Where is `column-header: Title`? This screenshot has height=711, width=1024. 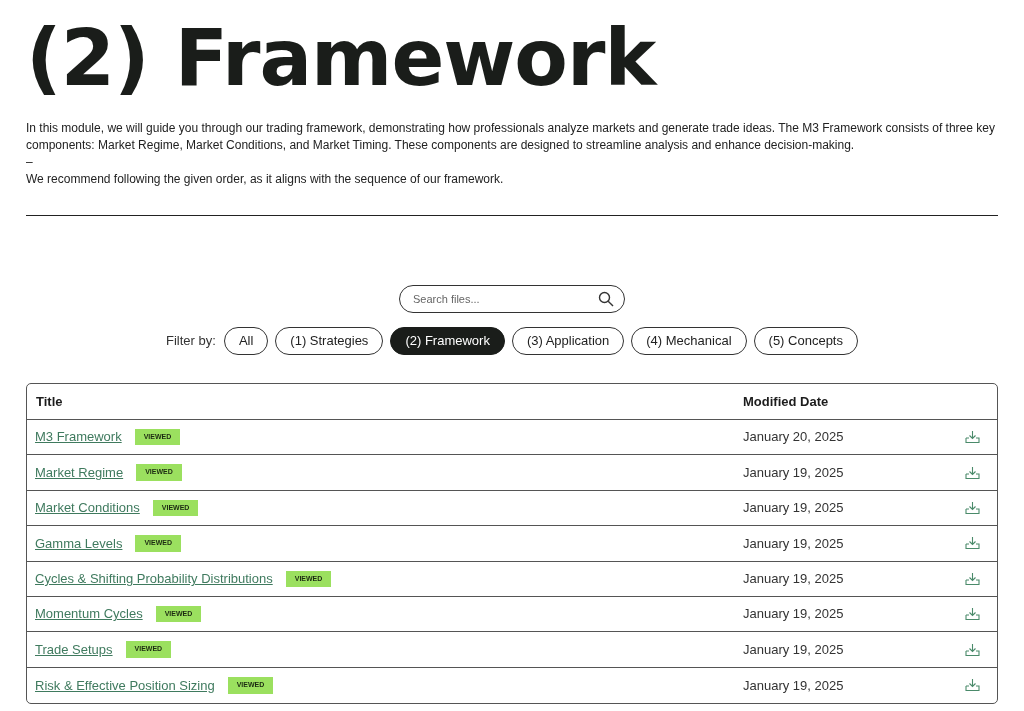
column-header: Title is located at coordinates (49, 401).